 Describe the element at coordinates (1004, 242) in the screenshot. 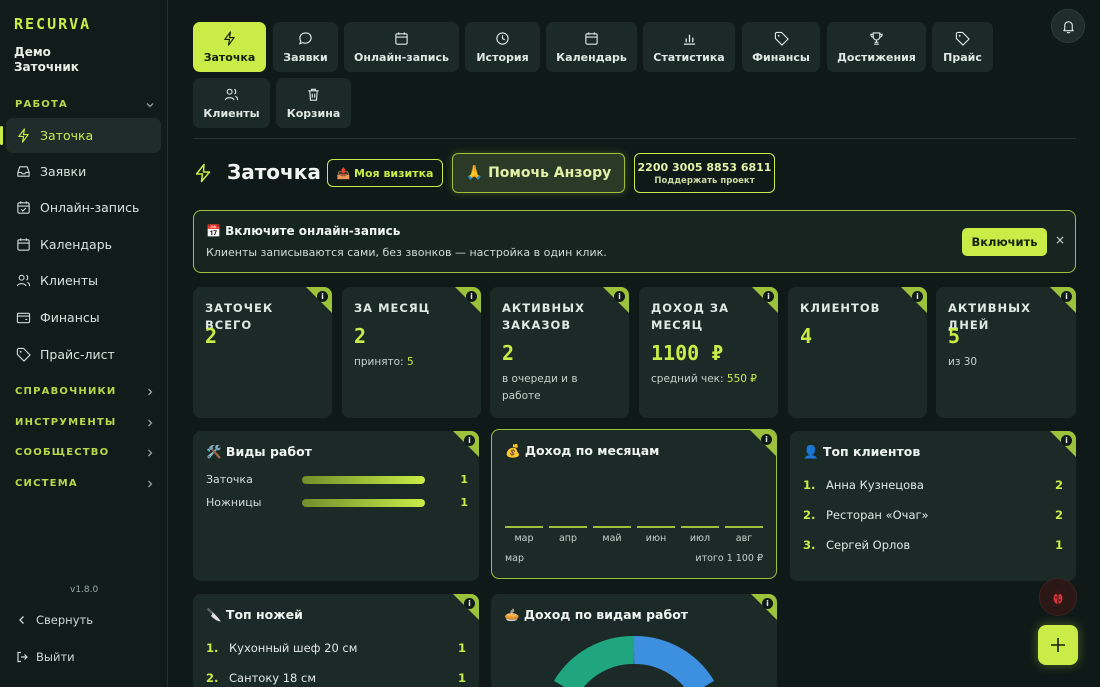

I see `enable-booking-button: Включить` at that location.